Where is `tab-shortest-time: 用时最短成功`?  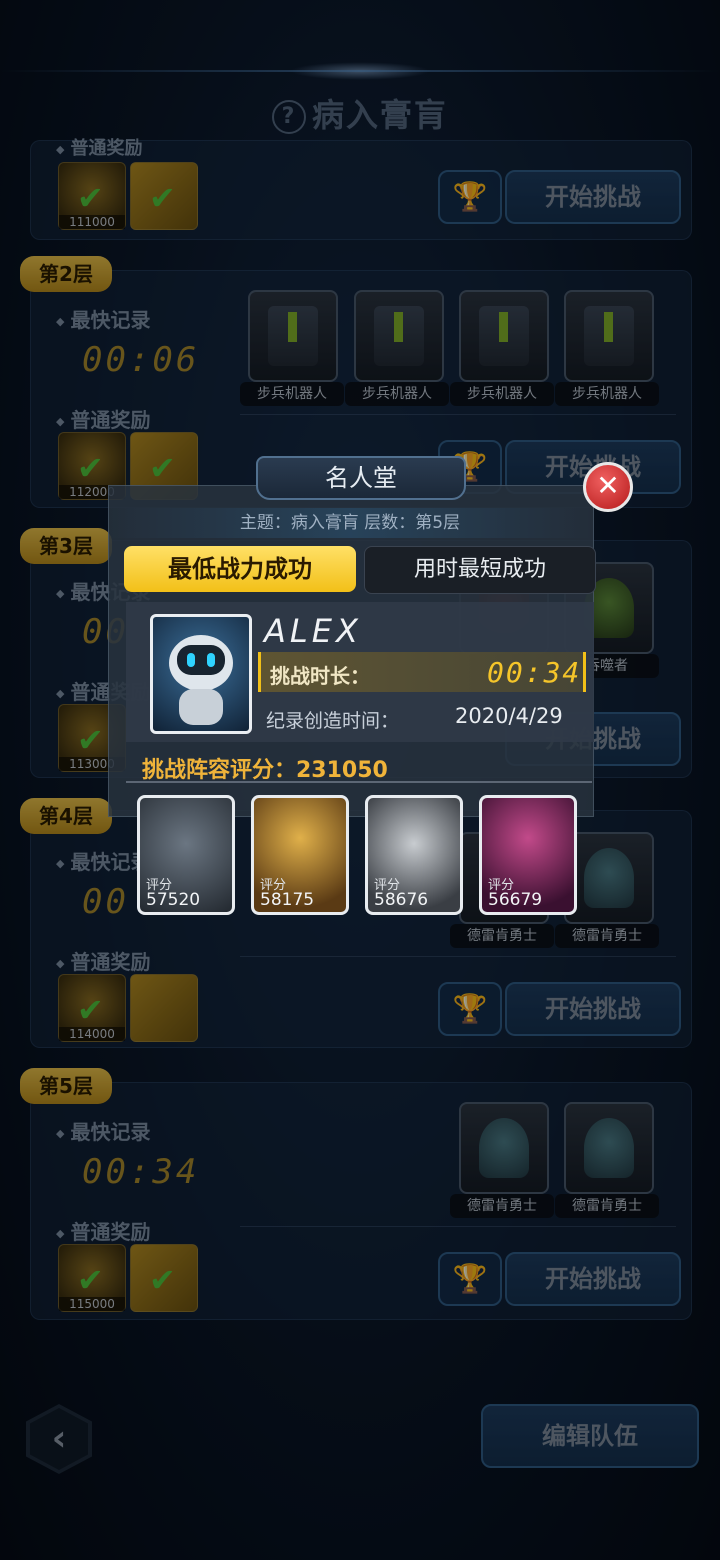 tab-shortest-time: 用时最短成功 is located at coordinates (480, 570).